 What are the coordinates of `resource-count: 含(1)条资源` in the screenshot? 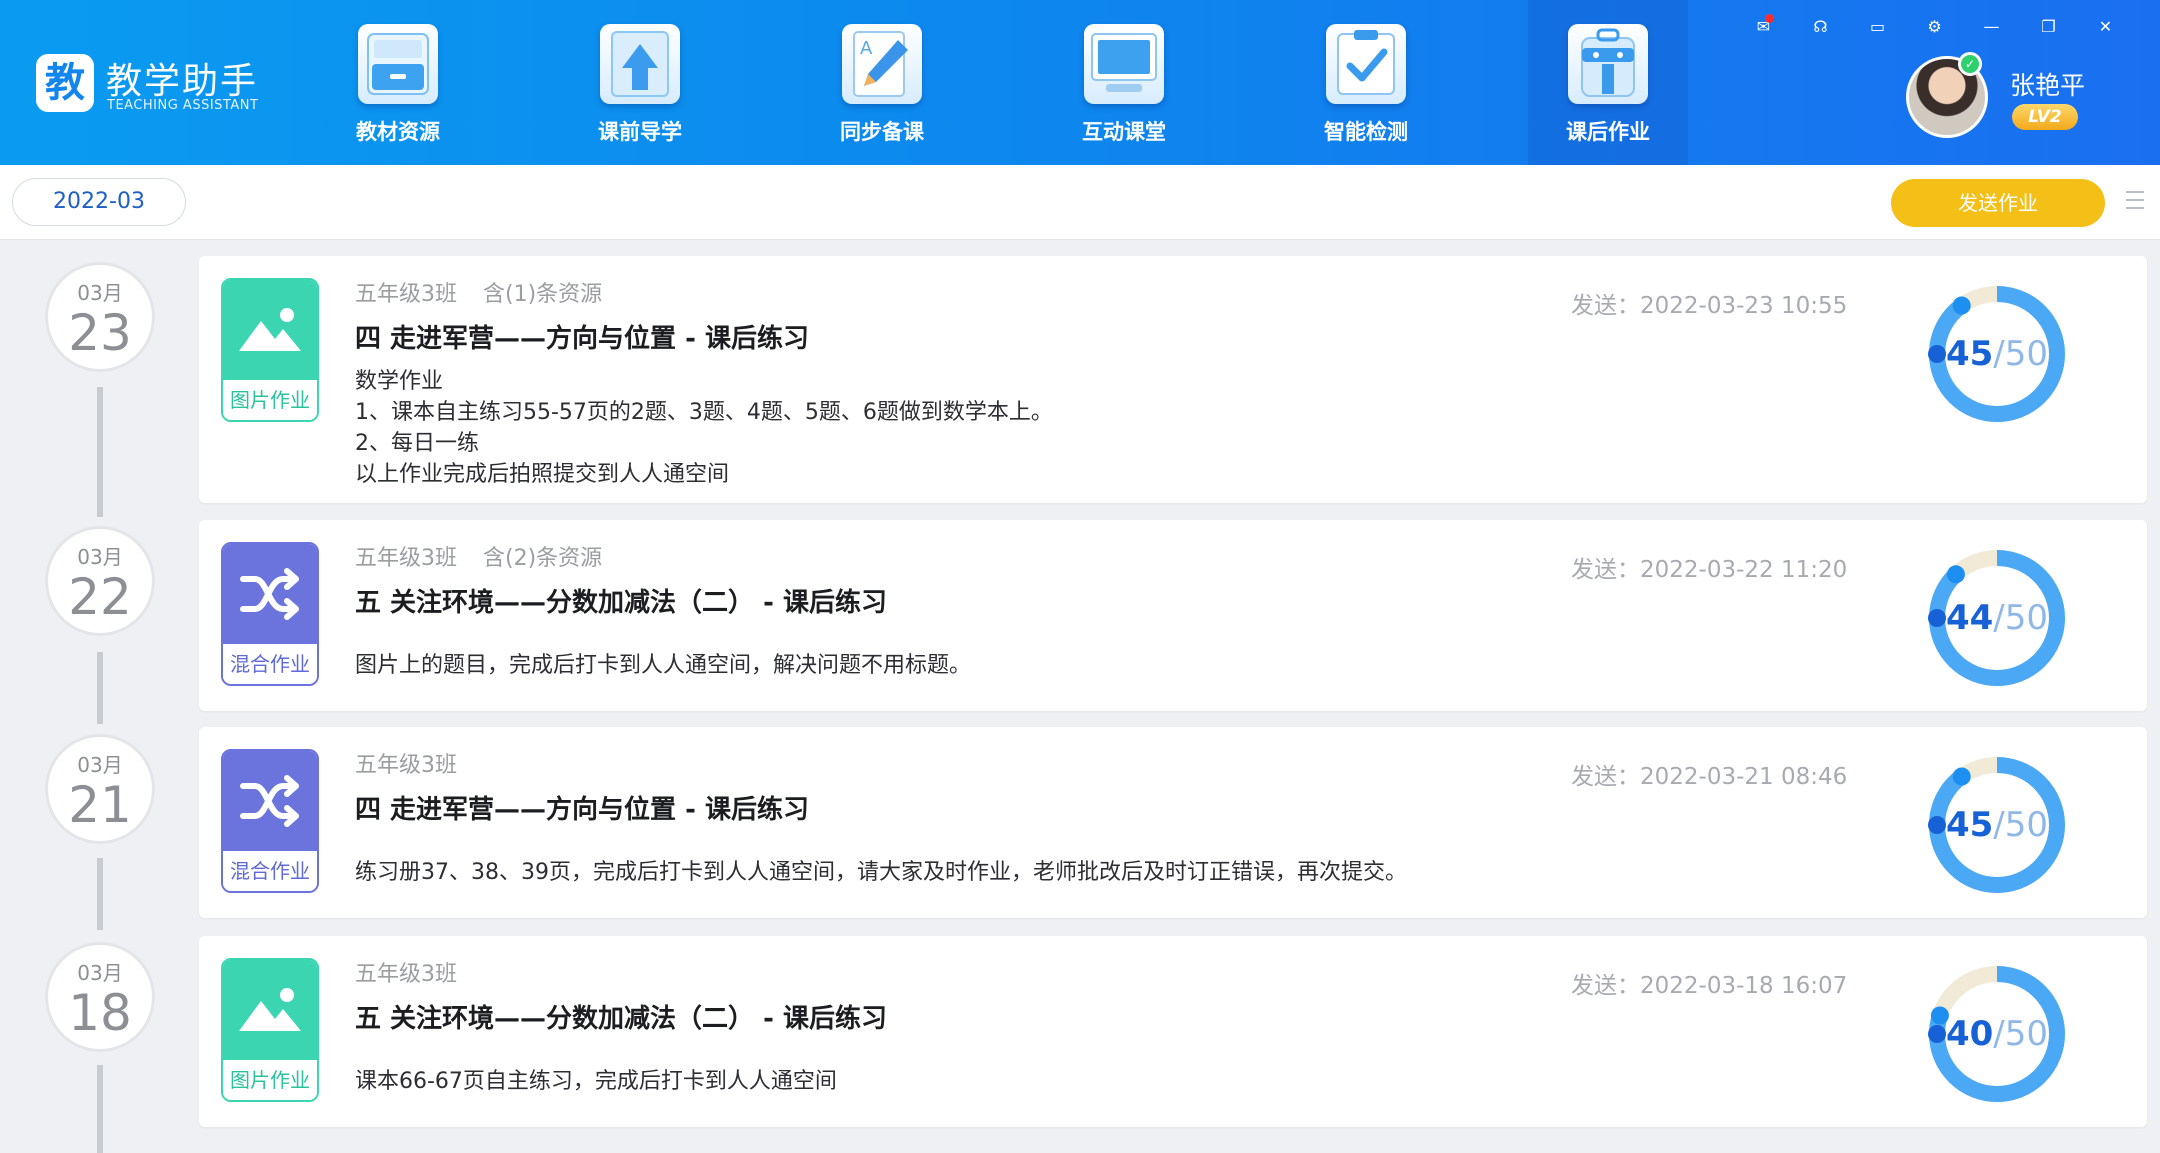 It's located at (542, 294).